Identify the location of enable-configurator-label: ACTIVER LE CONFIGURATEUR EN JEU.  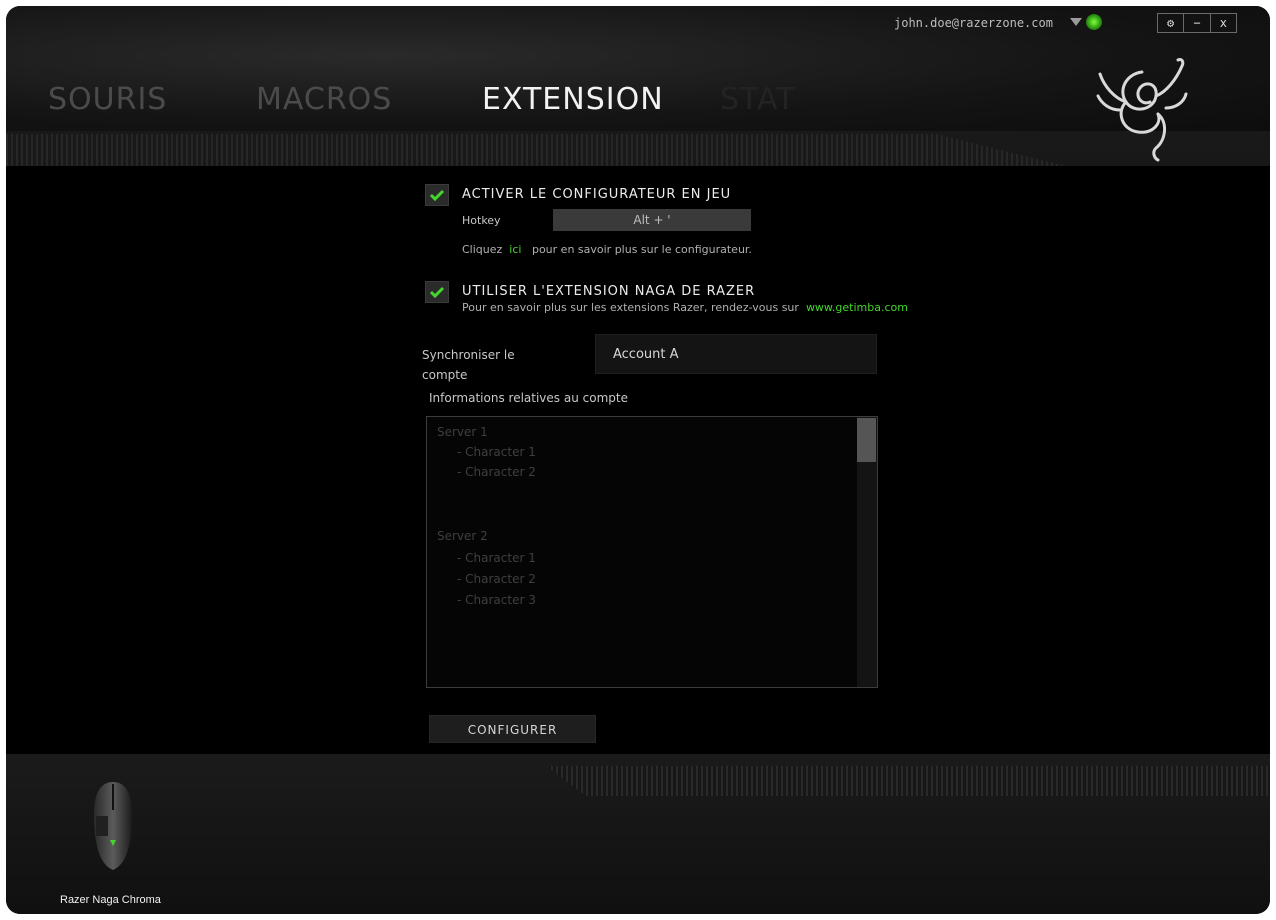
(597, 194).